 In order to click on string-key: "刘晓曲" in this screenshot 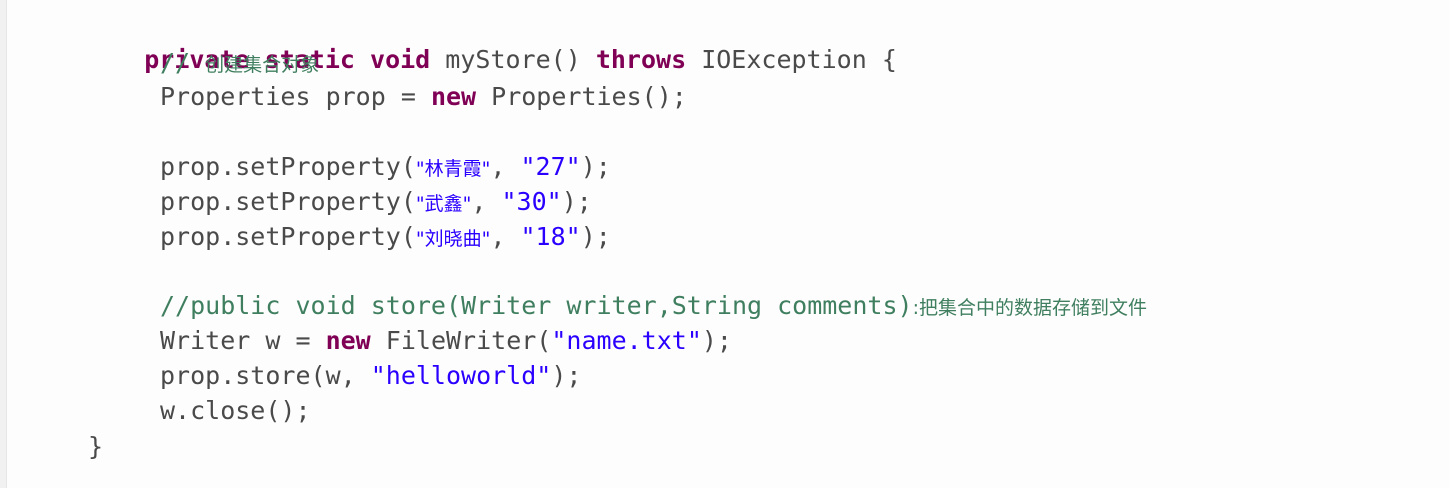, I will do `click(453, 239)`.